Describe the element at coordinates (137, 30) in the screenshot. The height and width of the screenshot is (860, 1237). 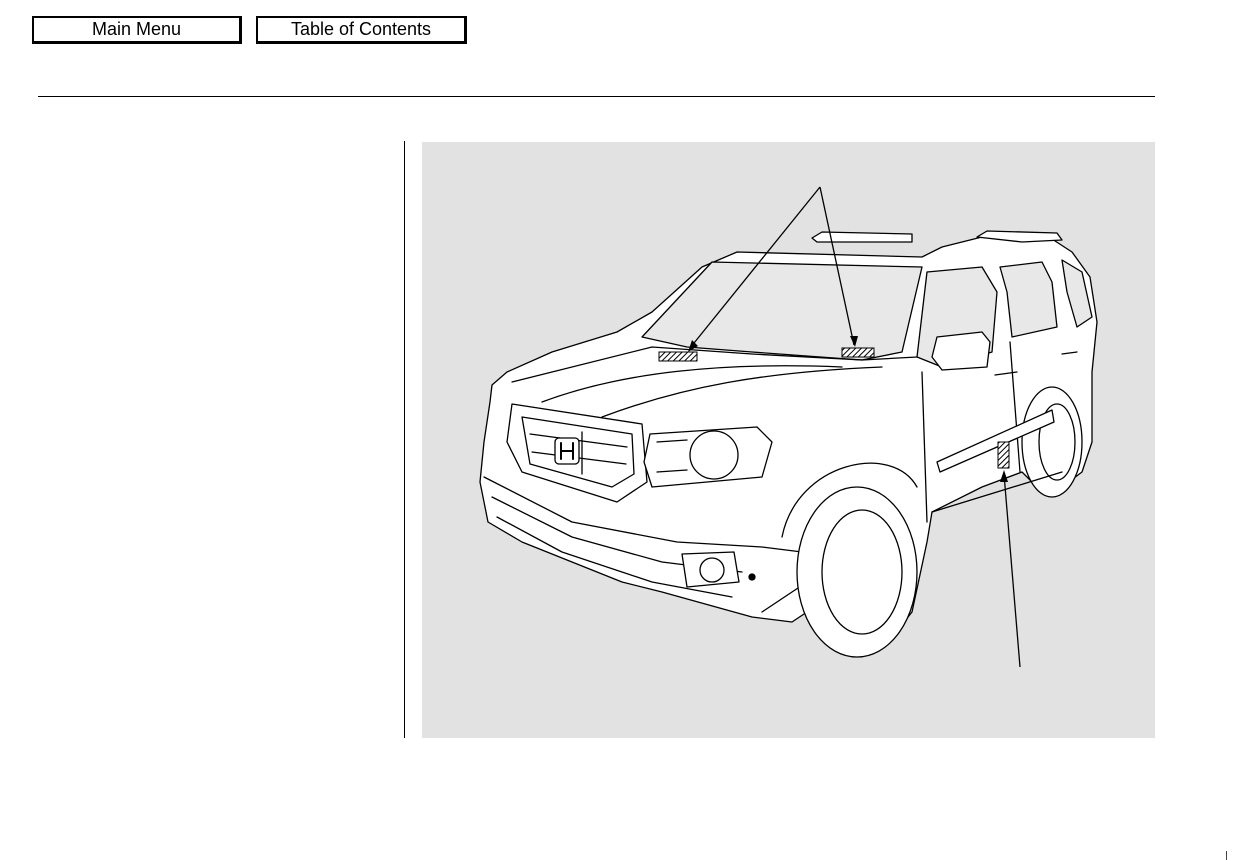
I see `main-menu-button: Main Menu` at that location.